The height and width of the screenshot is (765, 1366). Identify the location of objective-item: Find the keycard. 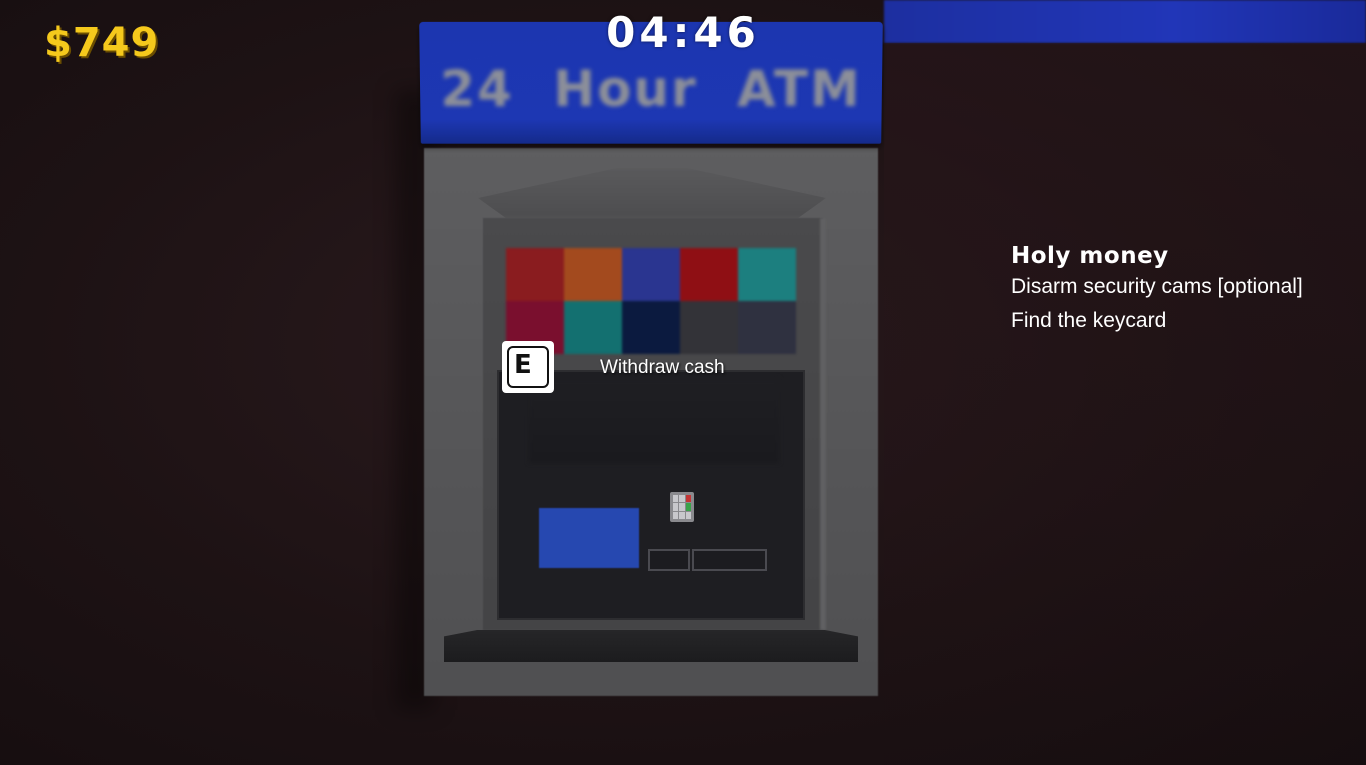
(1089, 320).